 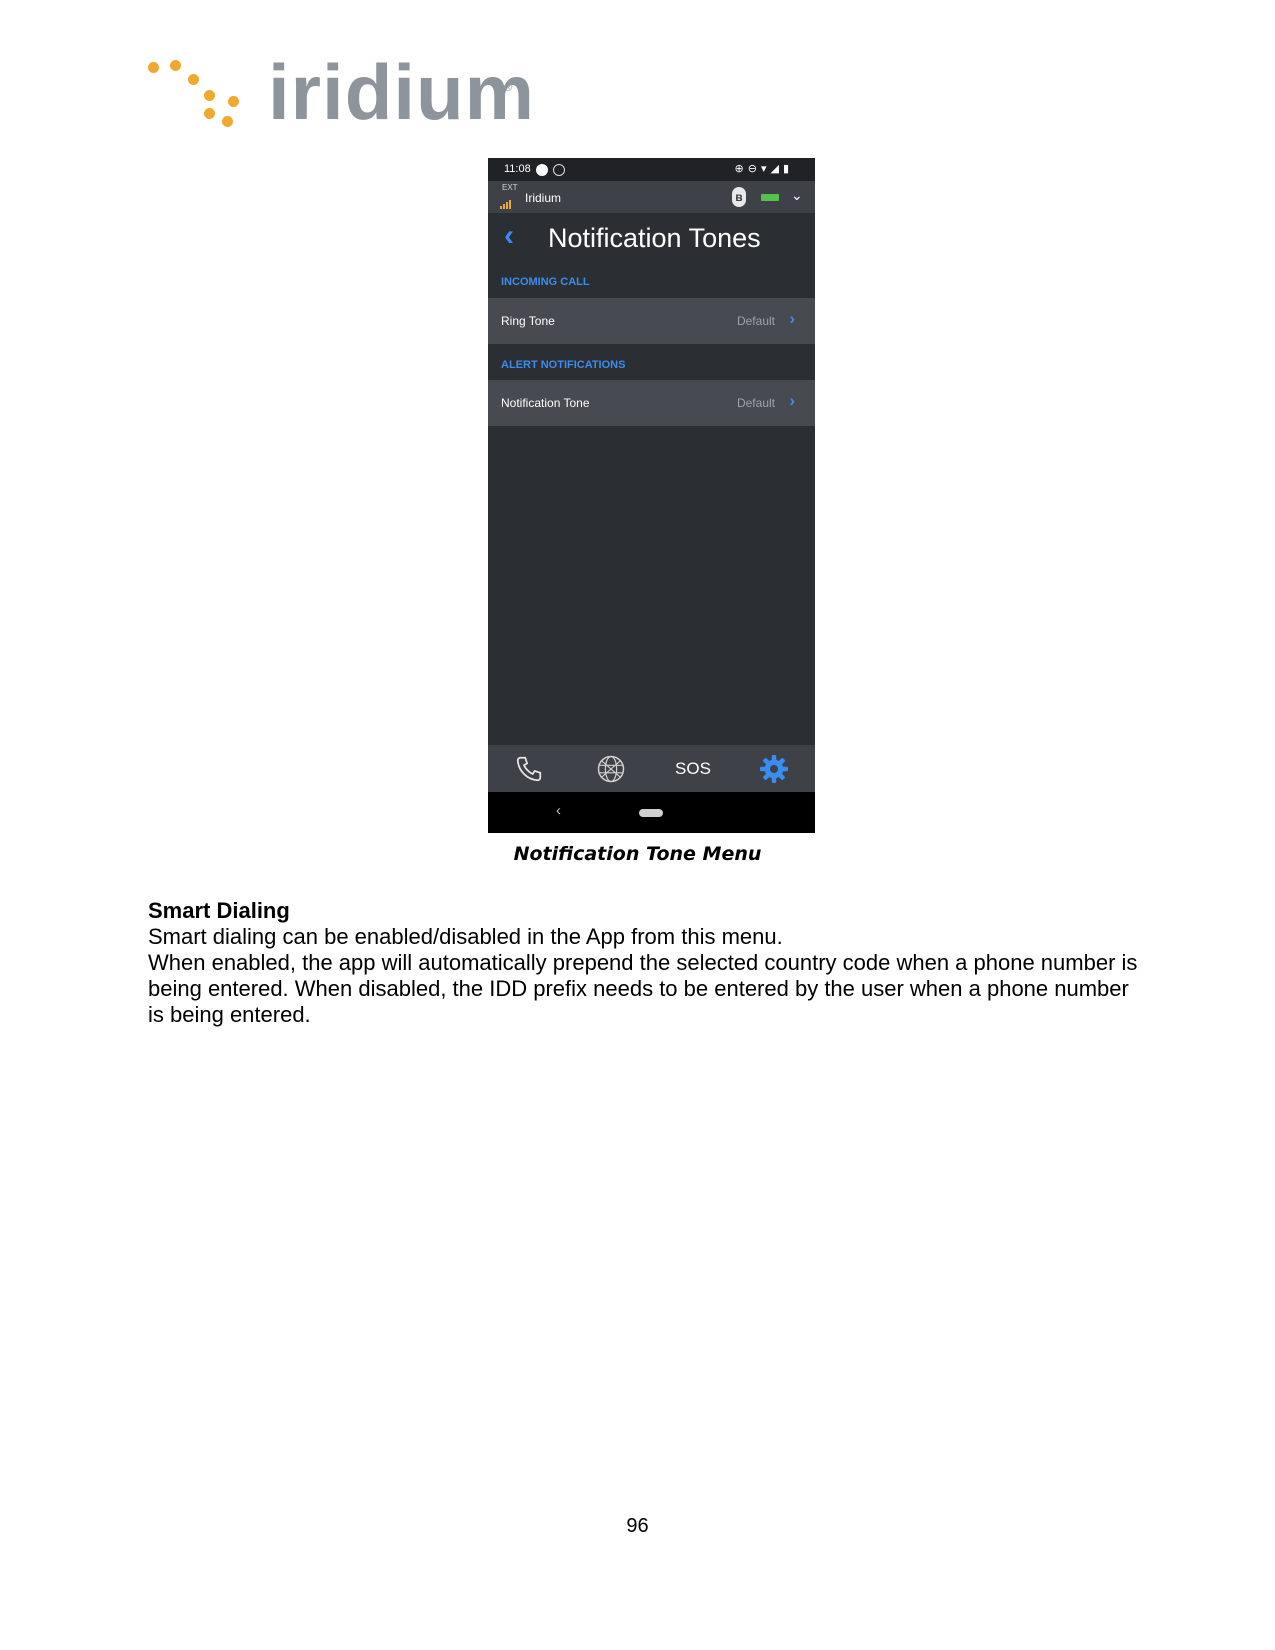 What do you see at coordinates (651, 403) in the screenshot?
I see `notification-tone-row: Notification Tone Default ›` at bounding box center [651, 403].